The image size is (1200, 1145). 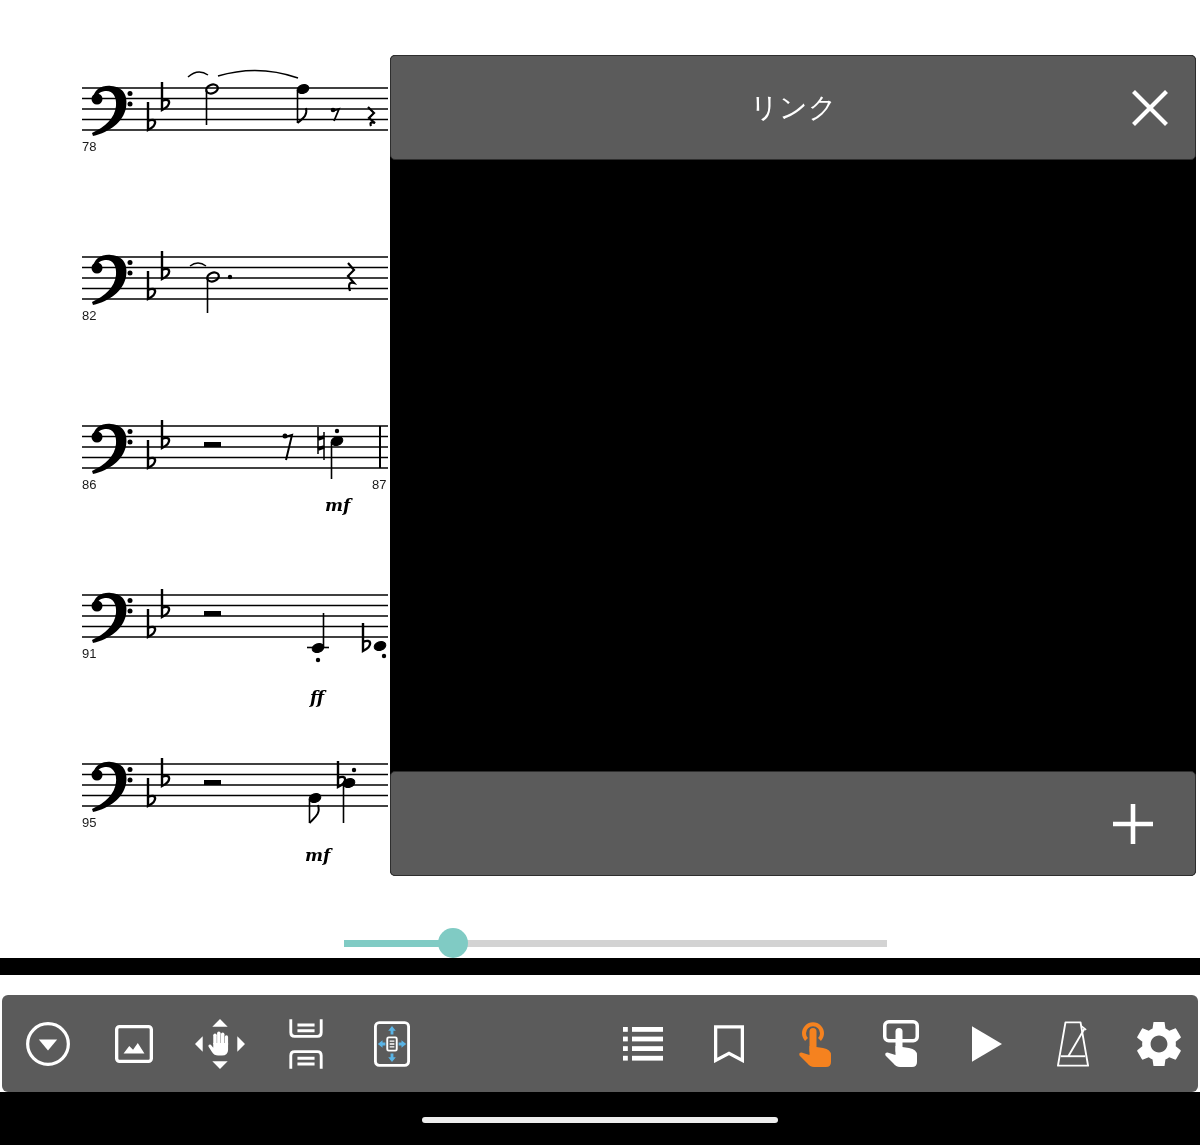 I want to click on plus-icon, so click(x=1133, y=823).